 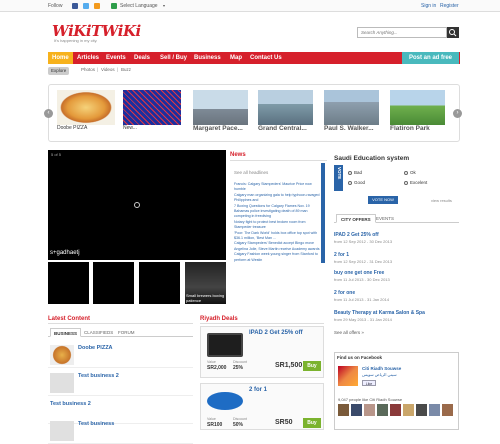 I want to click on facebook-page-name: Citi Riadh Souwse, so click(x=381, y=368).